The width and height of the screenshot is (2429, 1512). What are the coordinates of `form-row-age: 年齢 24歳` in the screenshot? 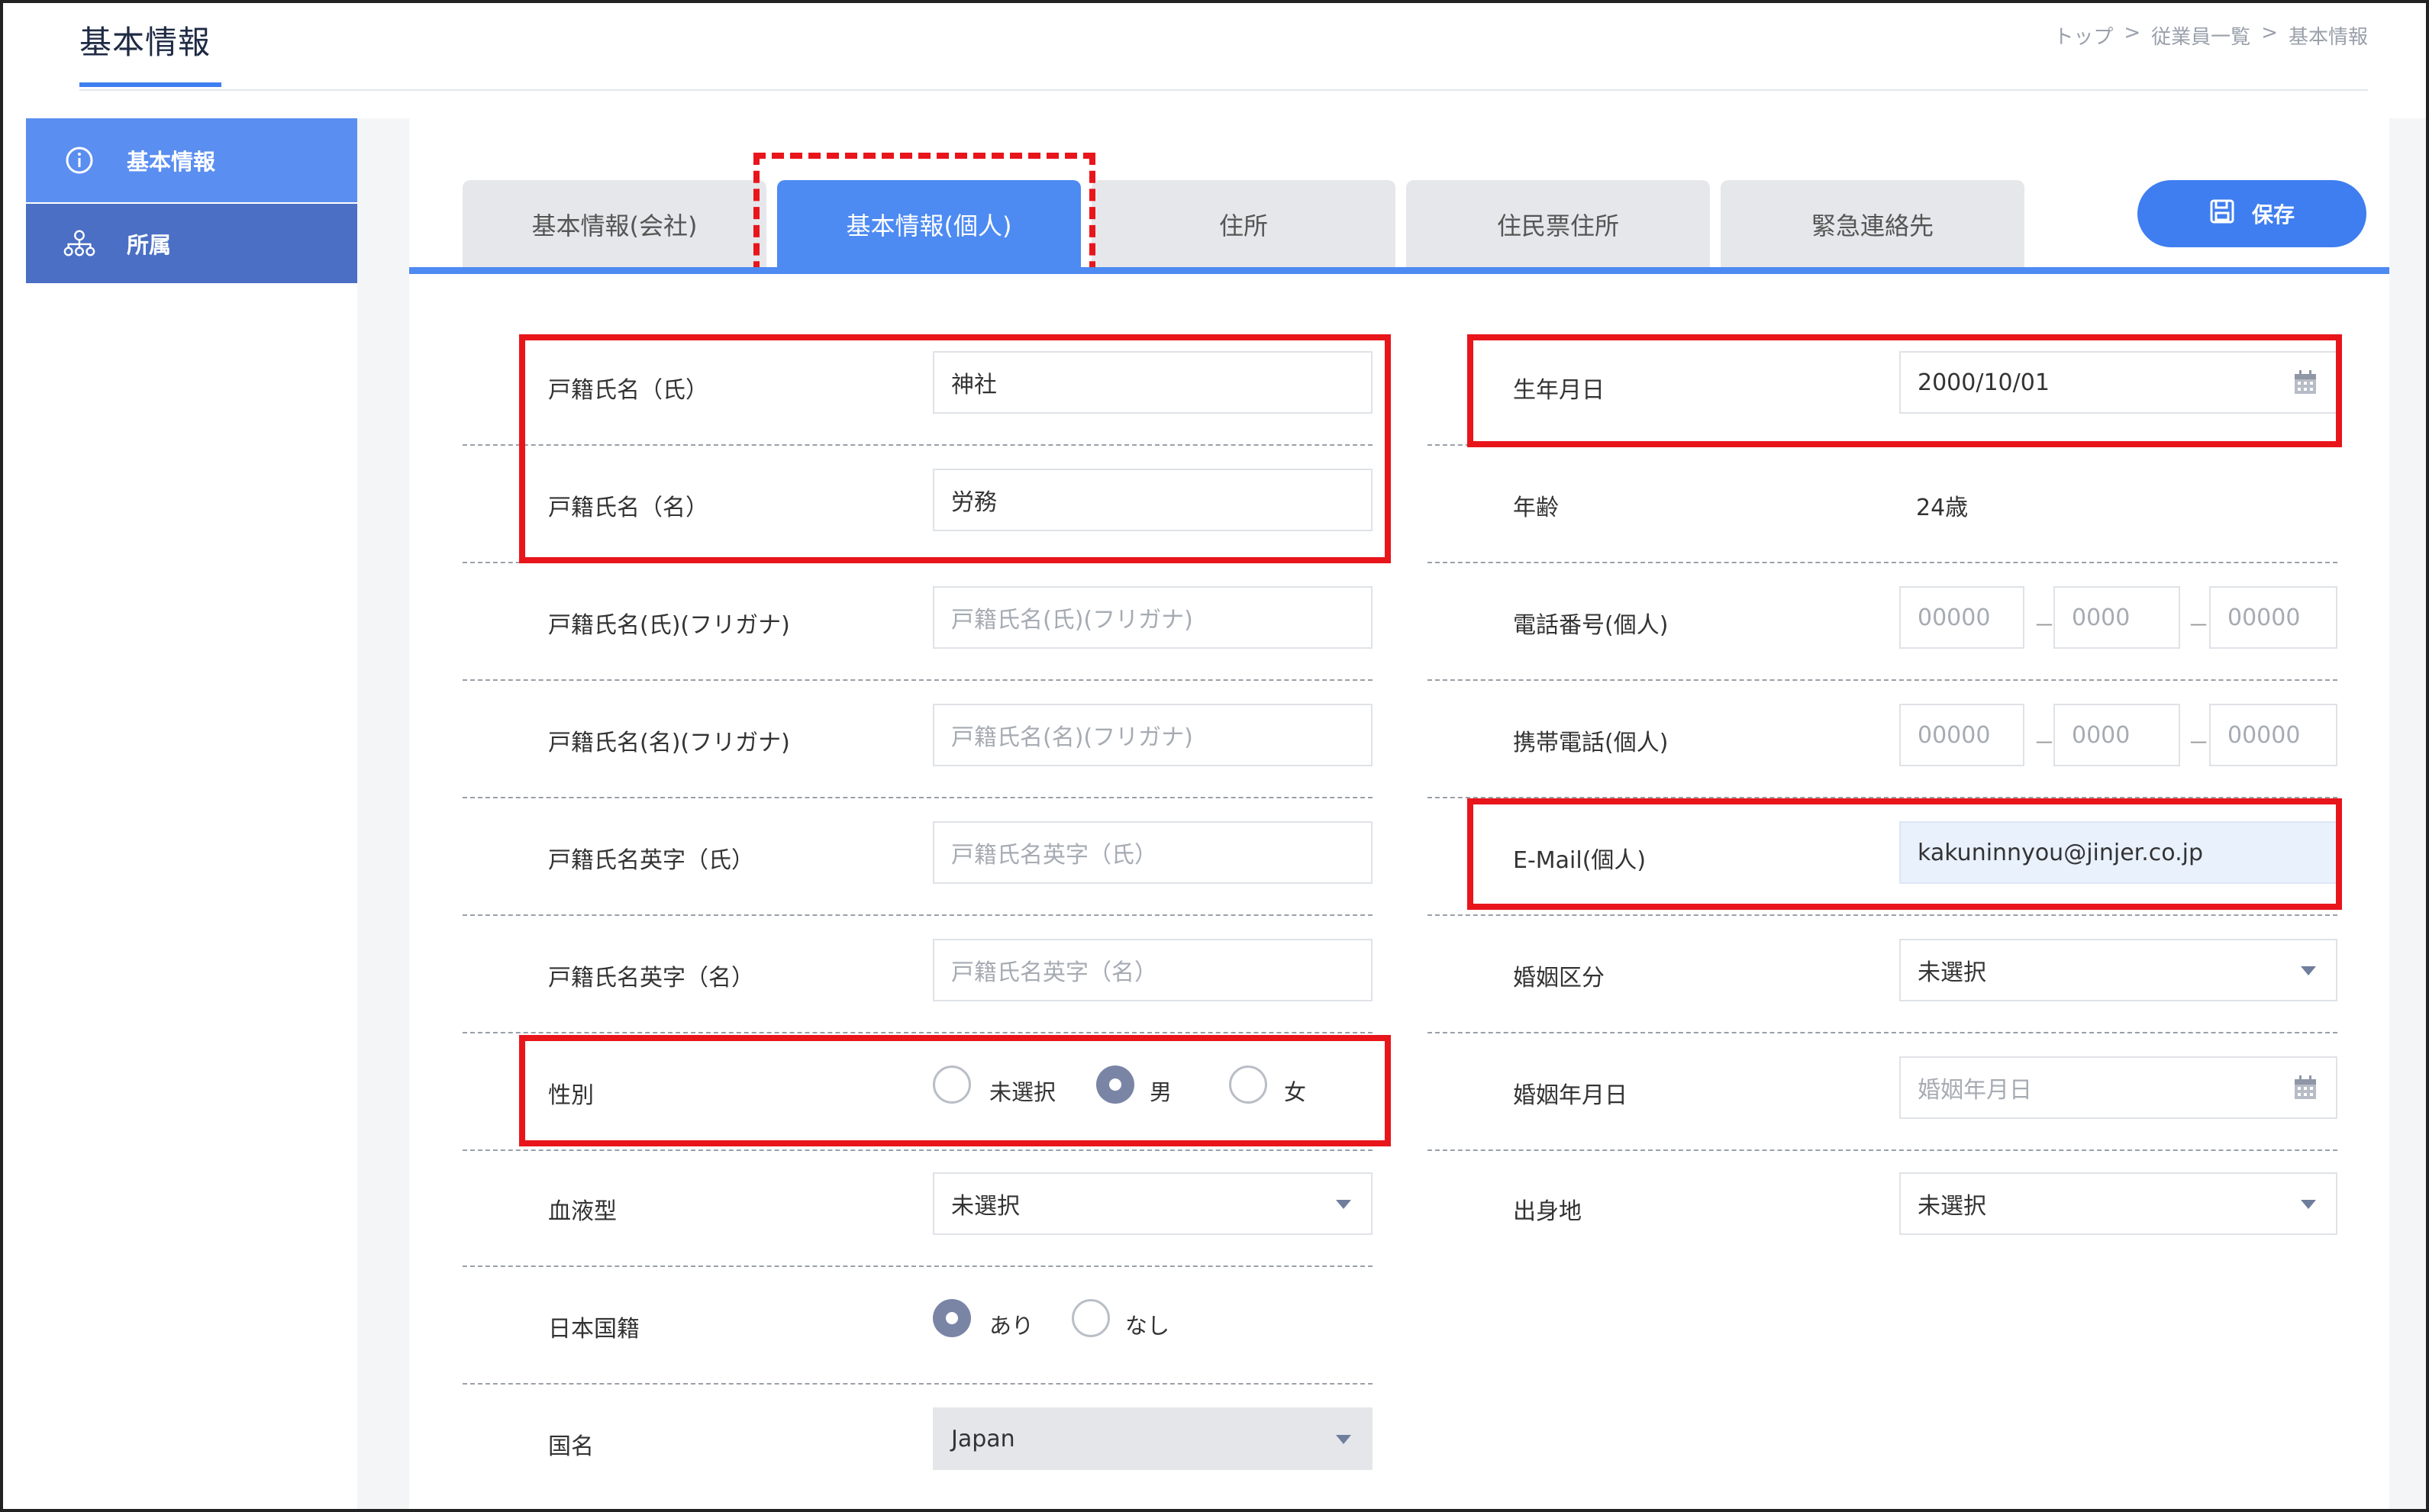 It's located at (1882, 505).